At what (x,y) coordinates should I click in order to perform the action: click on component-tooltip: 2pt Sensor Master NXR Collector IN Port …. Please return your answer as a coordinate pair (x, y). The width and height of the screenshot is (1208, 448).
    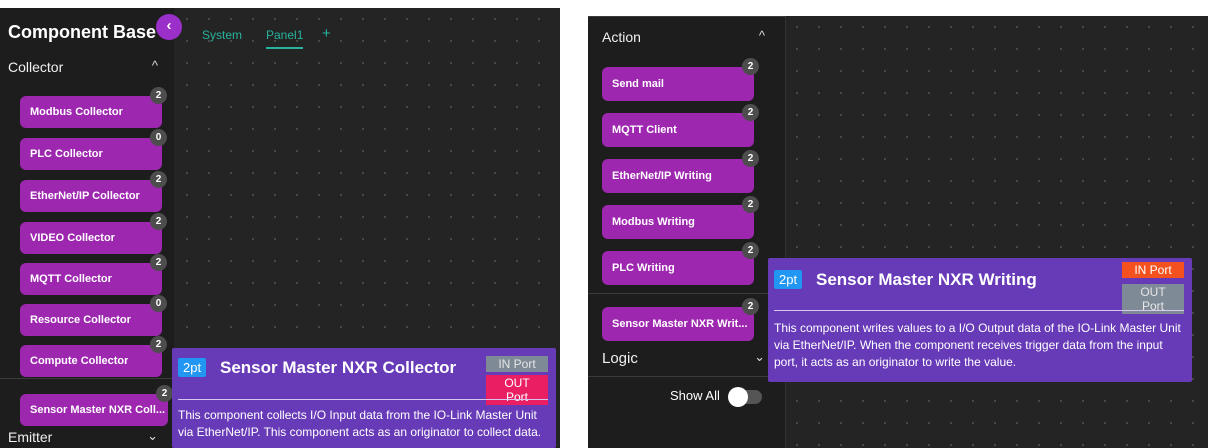
    Looking at the image, I should click on (364, 398).